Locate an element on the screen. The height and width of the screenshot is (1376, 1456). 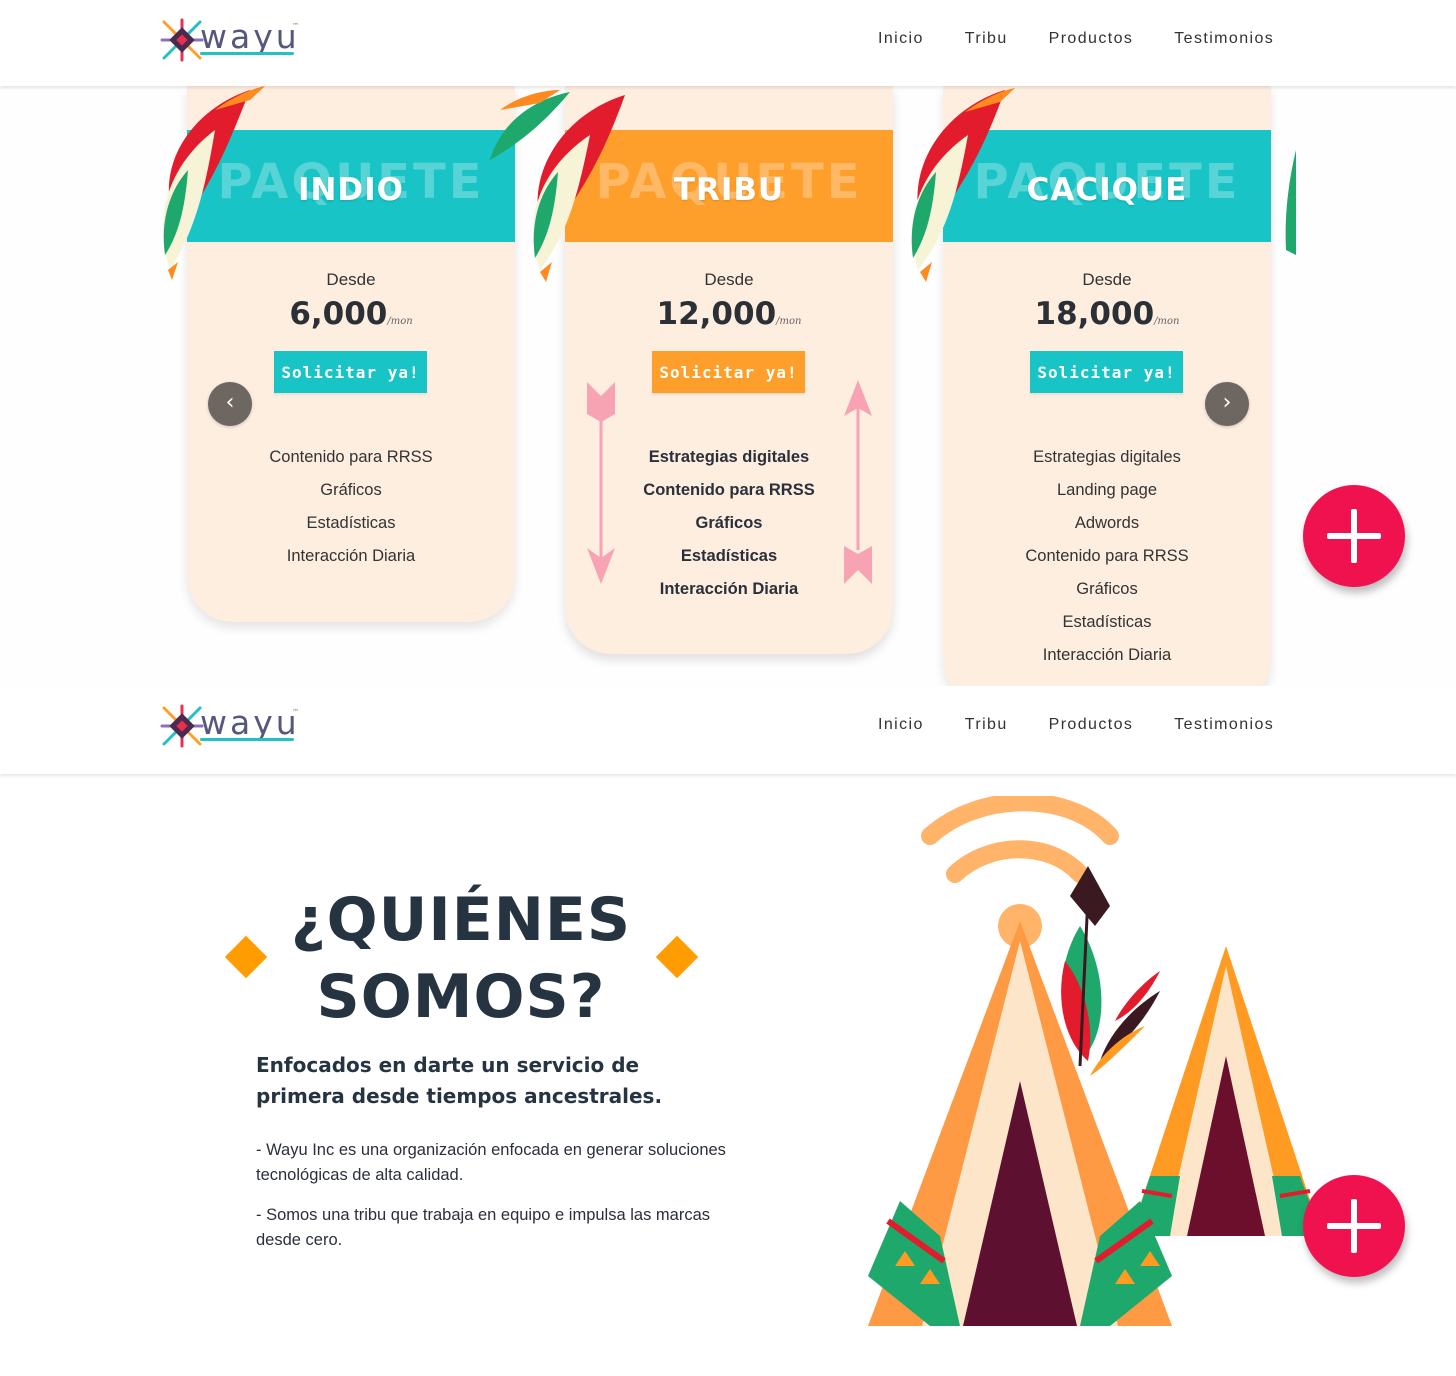
price-value: 6,000 is located at coordinates (338, 314).